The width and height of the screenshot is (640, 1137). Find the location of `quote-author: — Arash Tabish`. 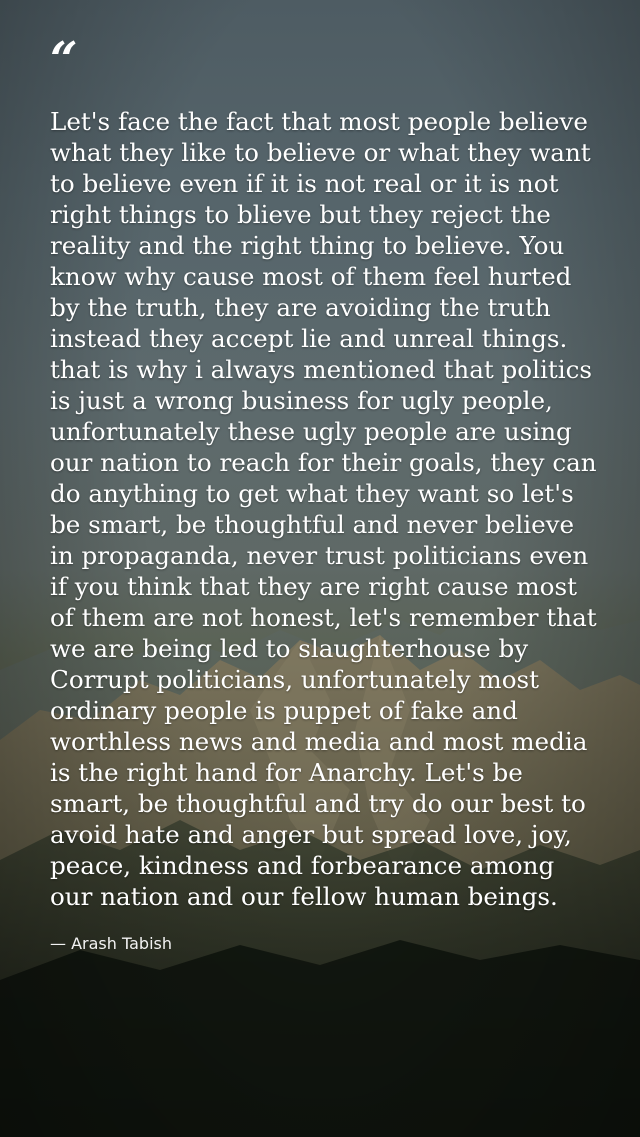

quote-author: — Arash Tabish is located at coordinates (111, 943).